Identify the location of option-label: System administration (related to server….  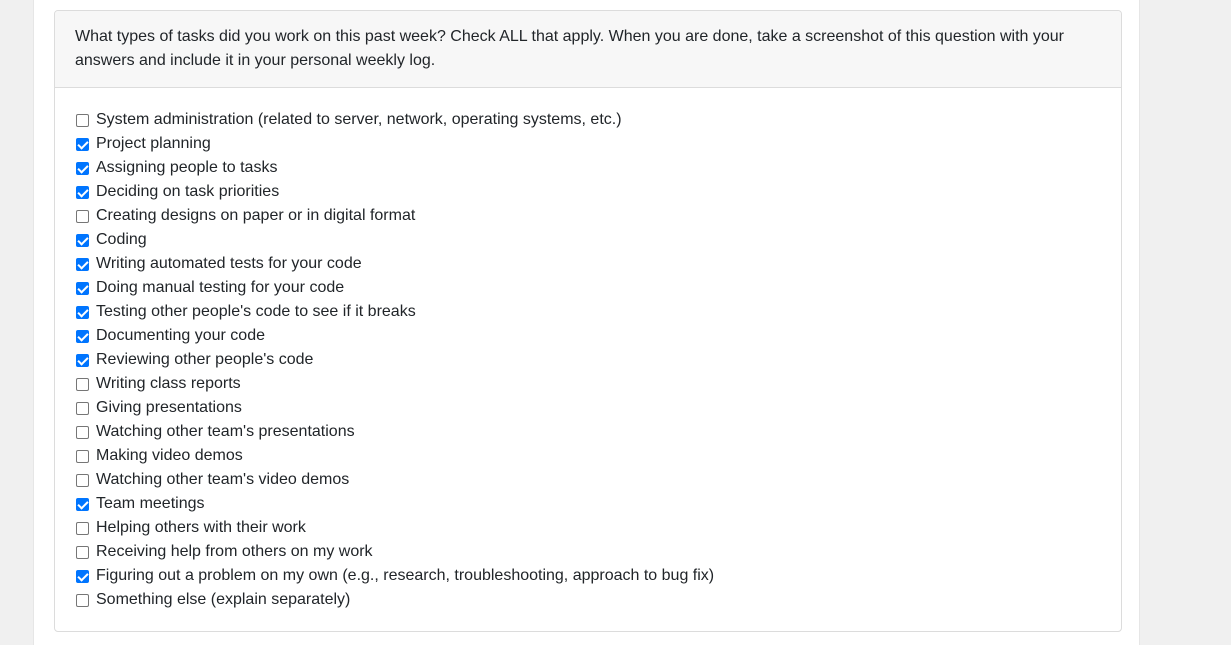
(359, 120).